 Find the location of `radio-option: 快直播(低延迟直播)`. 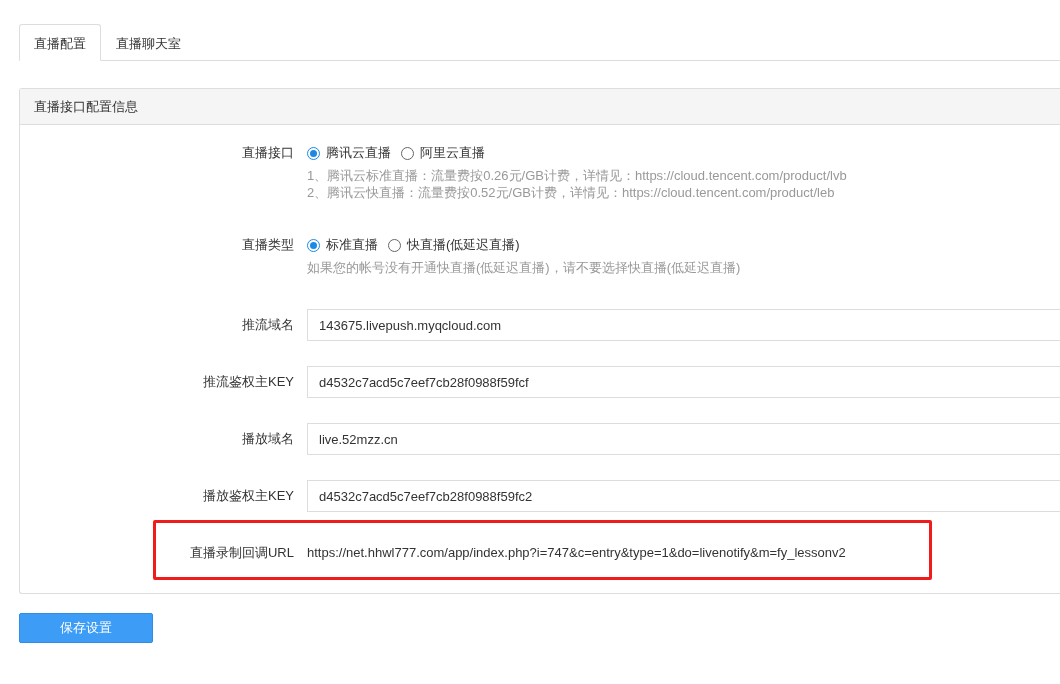

radio-option: 快直播(低延迟直播) is located at coordinates (454, 245).